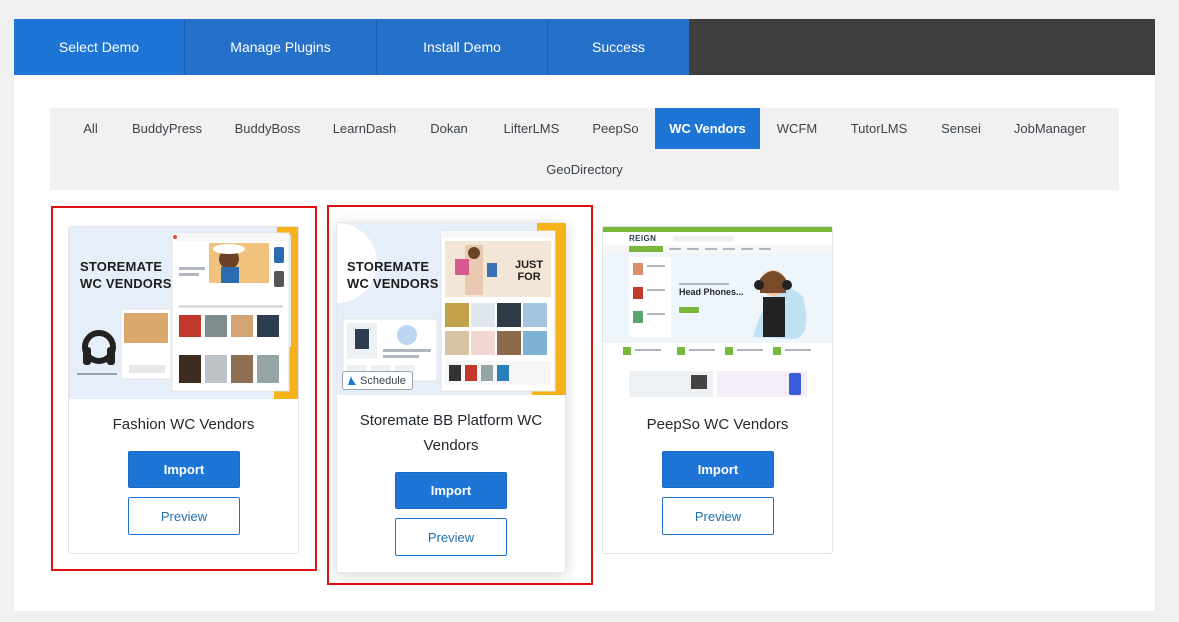 This screenshot has height=622, width=1179. I want to click on filter-learndash: LearnDash, so click(364, 128).